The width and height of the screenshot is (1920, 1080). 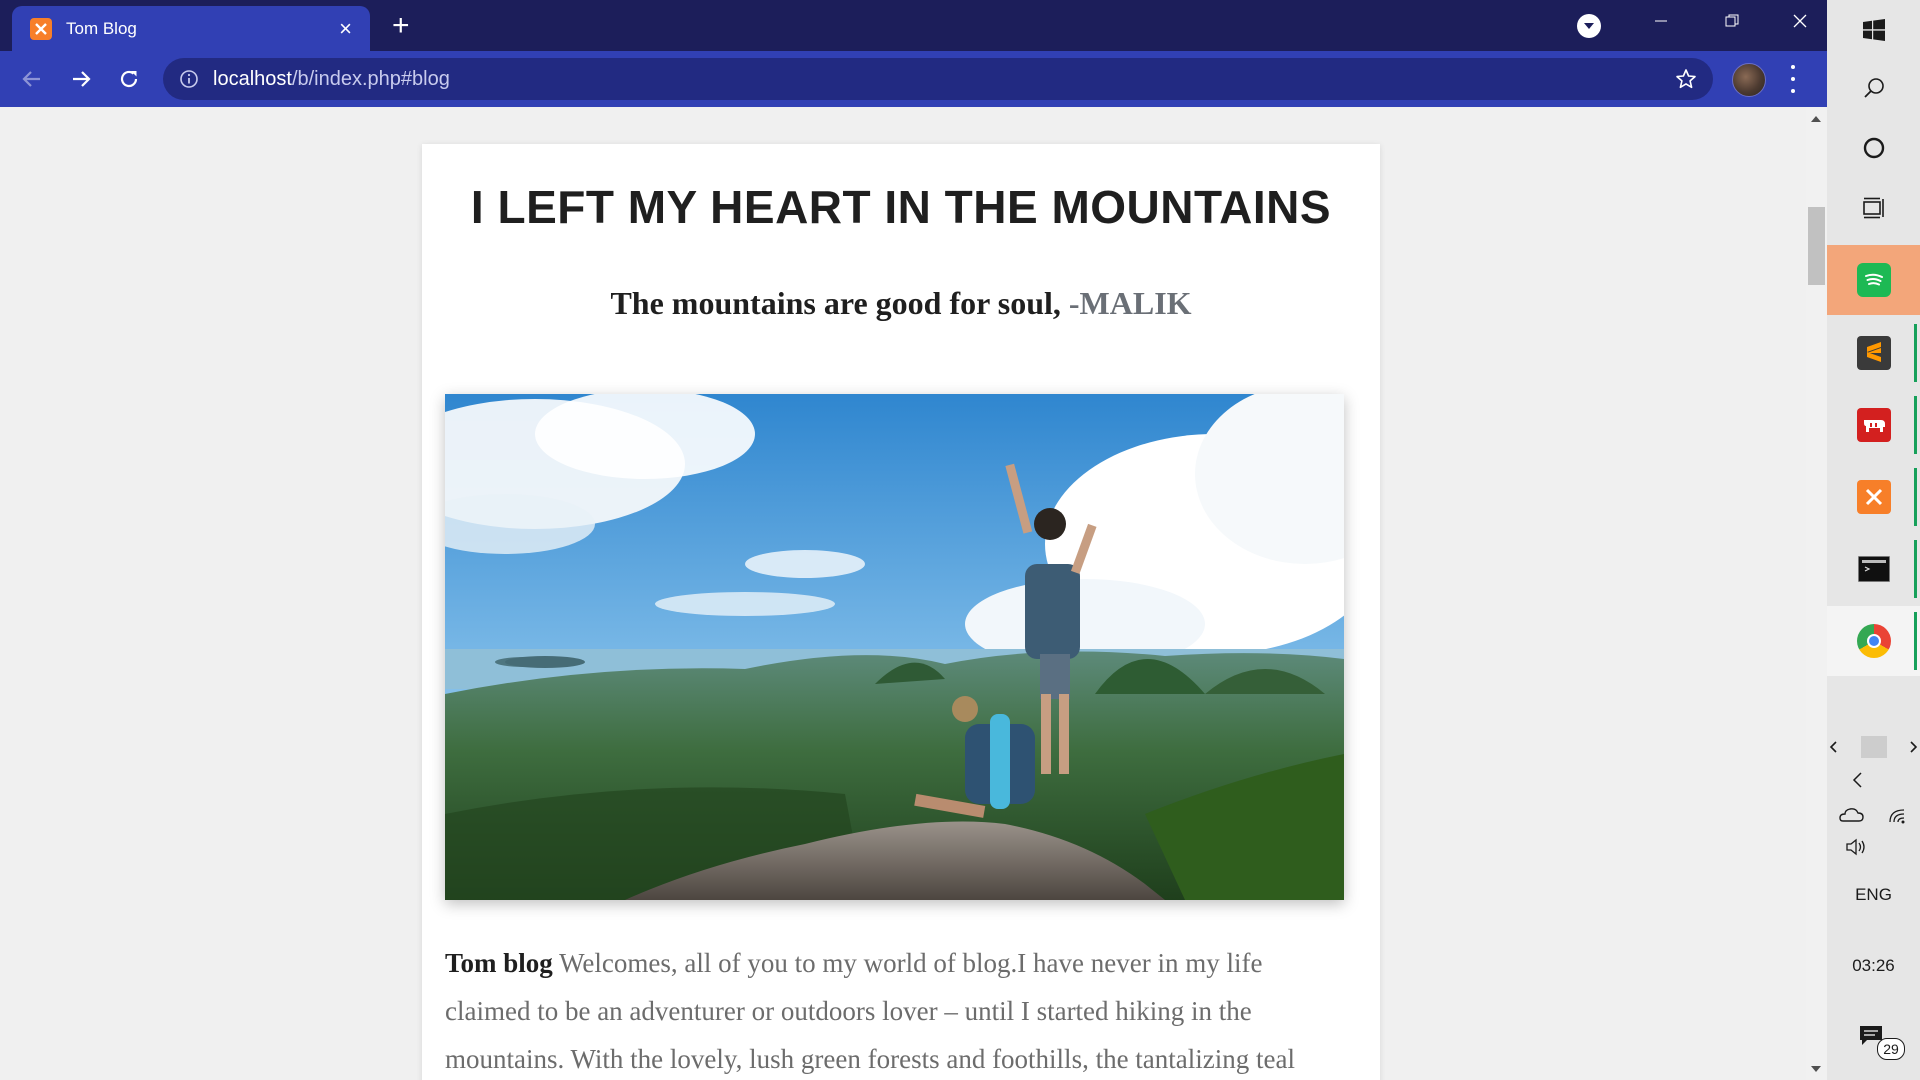 I want to click on taskbar-app-spotify, so click(x=1873, y=280).